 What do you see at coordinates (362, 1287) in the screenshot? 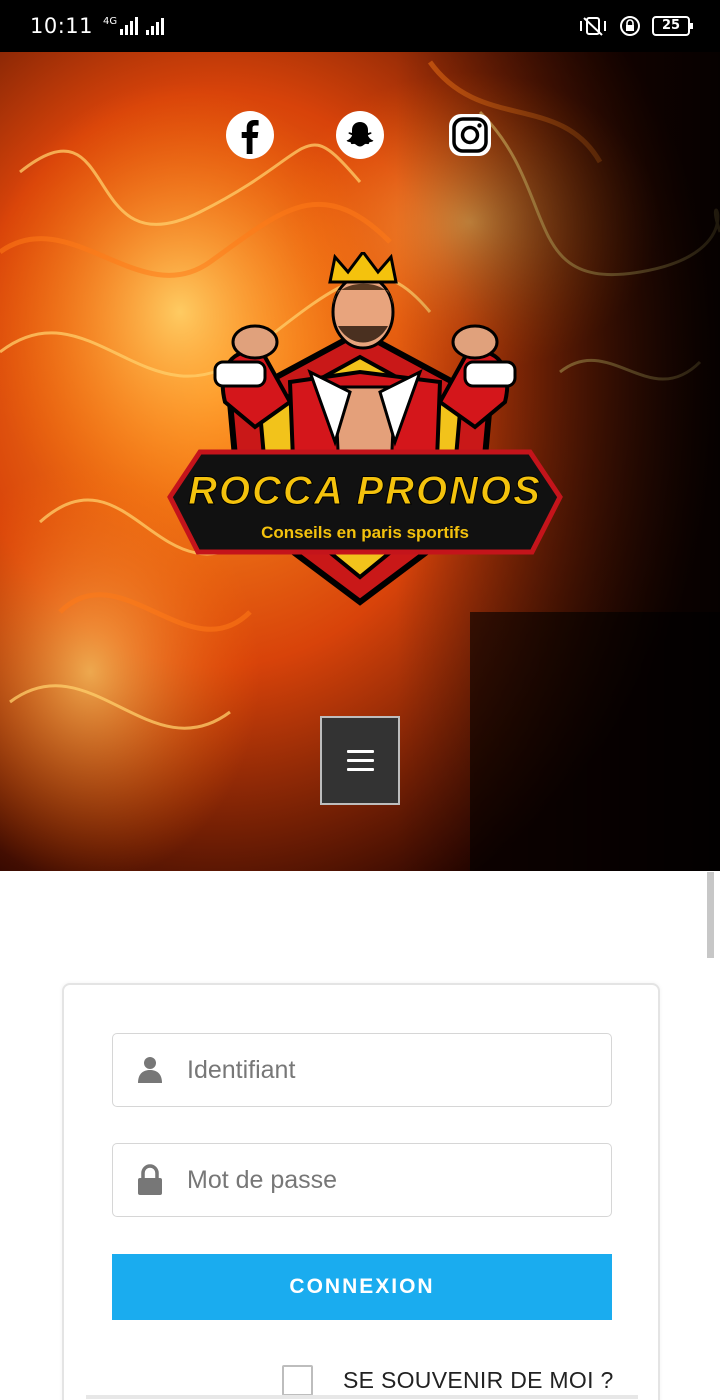
I see `login-button: CONNEXION` at bounding box center [362, 1287].